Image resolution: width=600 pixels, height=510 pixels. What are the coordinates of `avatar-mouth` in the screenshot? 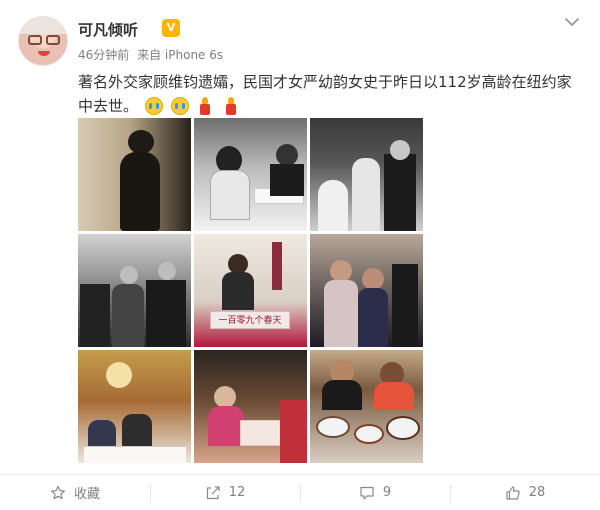 It's located at (44, 53).